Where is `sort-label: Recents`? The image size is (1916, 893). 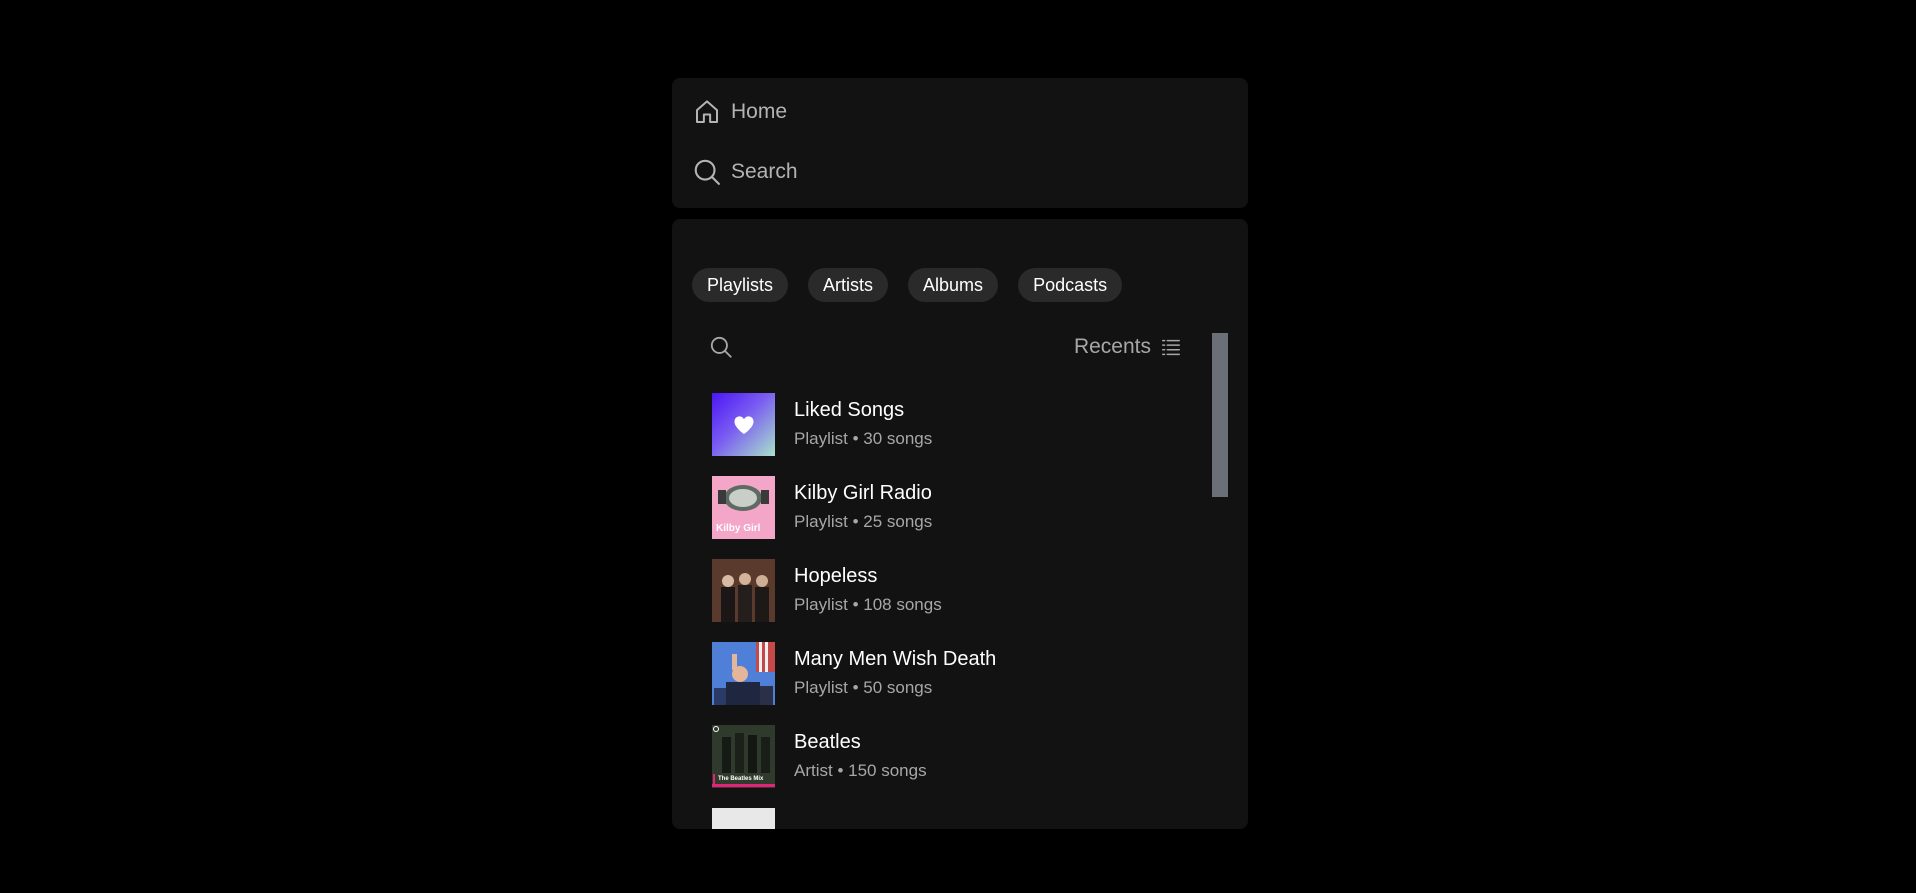 sort-label: Recents is located at coordinates (1112, 346).